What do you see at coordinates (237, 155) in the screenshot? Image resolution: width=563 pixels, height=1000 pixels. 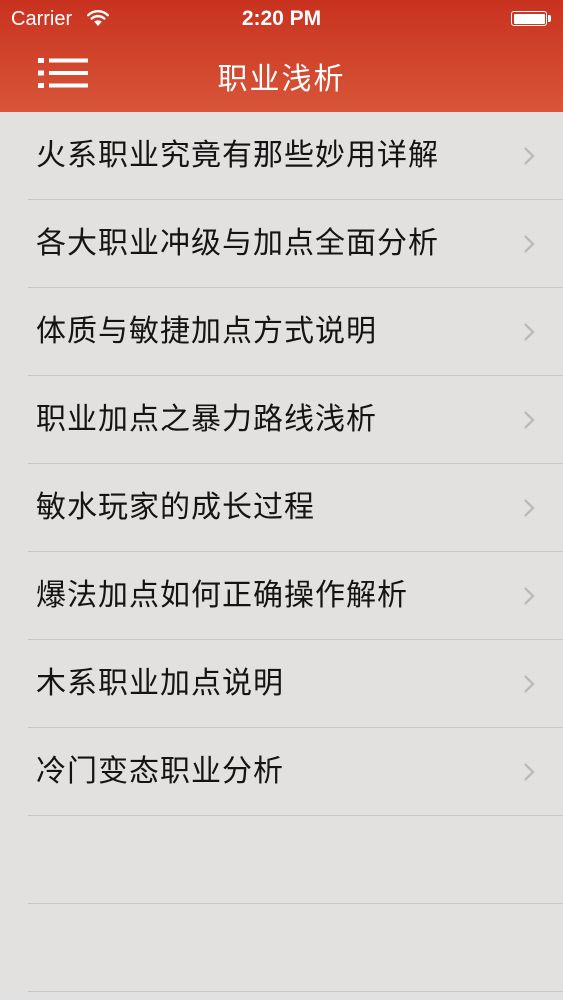 I see `list-item-label: 火系职业究竟有那些妙用详解` at bounding box center [237, 155].